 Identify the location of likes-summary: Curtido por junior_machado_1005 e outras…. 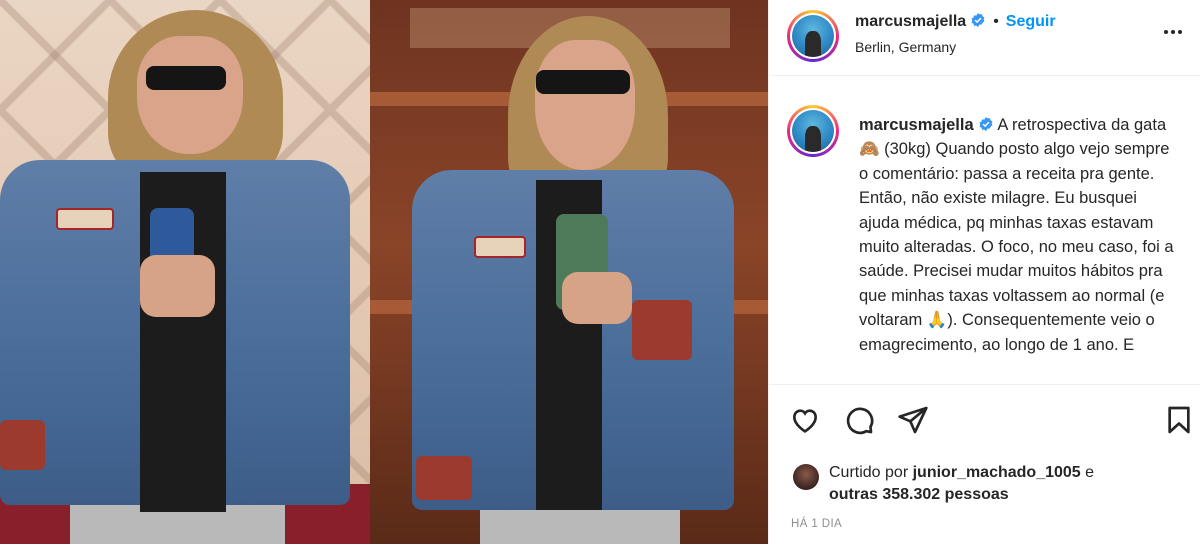
(984, 482).